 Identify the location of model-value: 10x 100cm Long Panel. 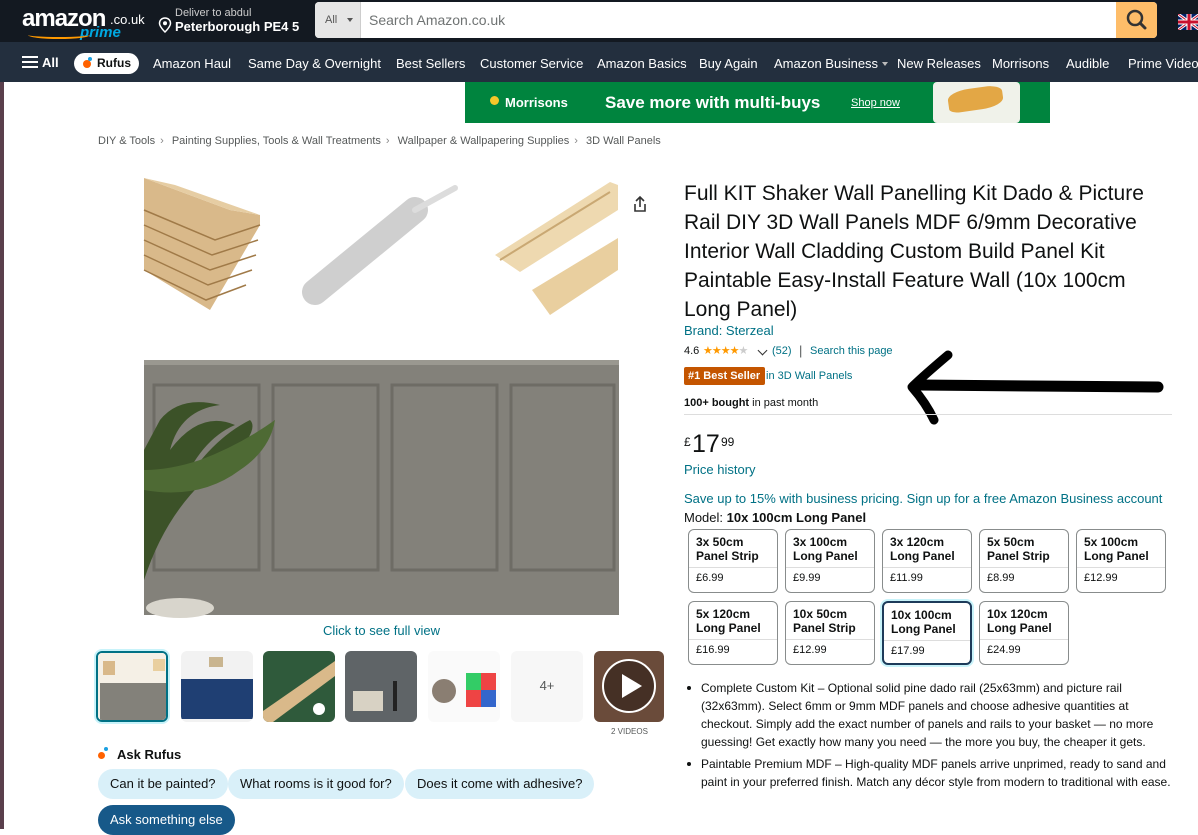
(796, 517).